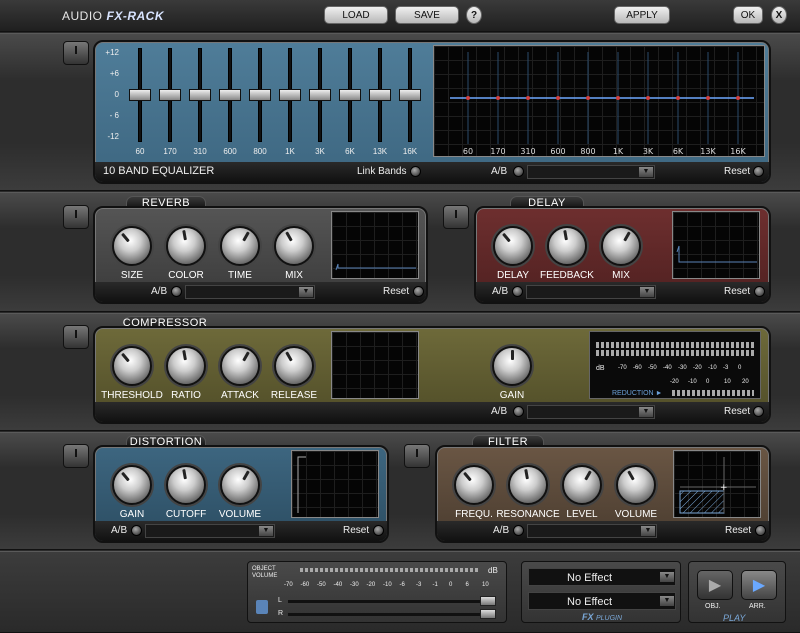 This screenshot has height=633, width=800. I want to click on reverb-knob-color, so click(186, 246).